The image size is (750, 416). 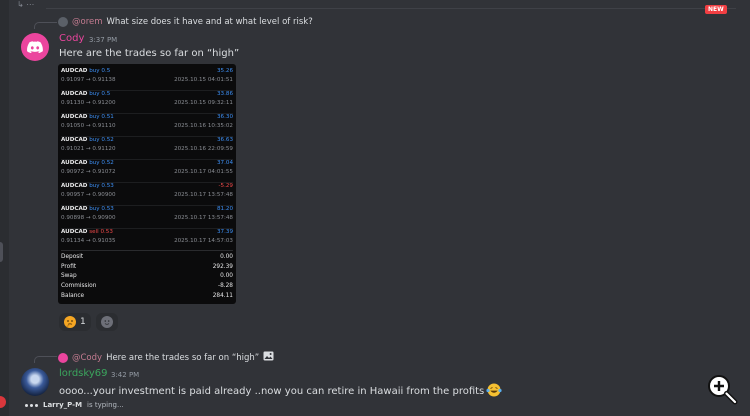 What do you see at coordinates (83, 373) in the screenshot?
I see `message-author: lordsky69` at bounding box center [83, 373].